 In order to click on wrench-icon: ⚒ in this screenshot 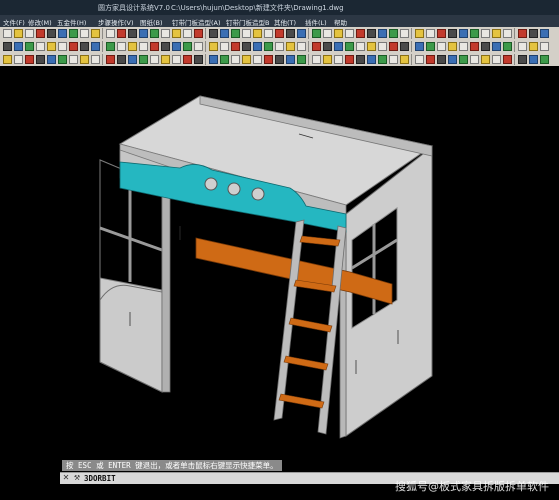, I will do `click(77, 478)`.